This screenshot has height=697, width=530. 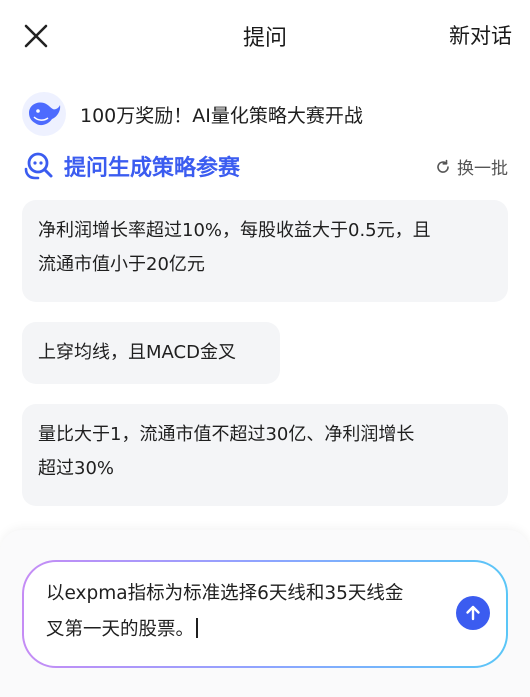 I want to click on refresh-button: 换一批, so click(x=471, y=166).